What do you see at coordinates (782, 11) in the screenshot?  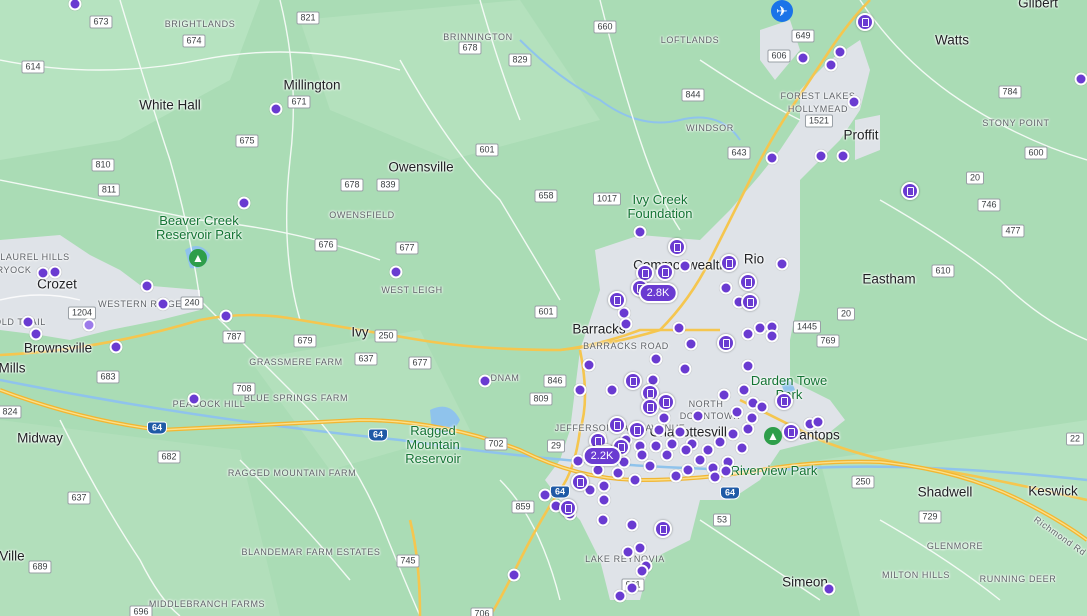 I see `airplane-icon: ✈` at bounding box center [782, 11].